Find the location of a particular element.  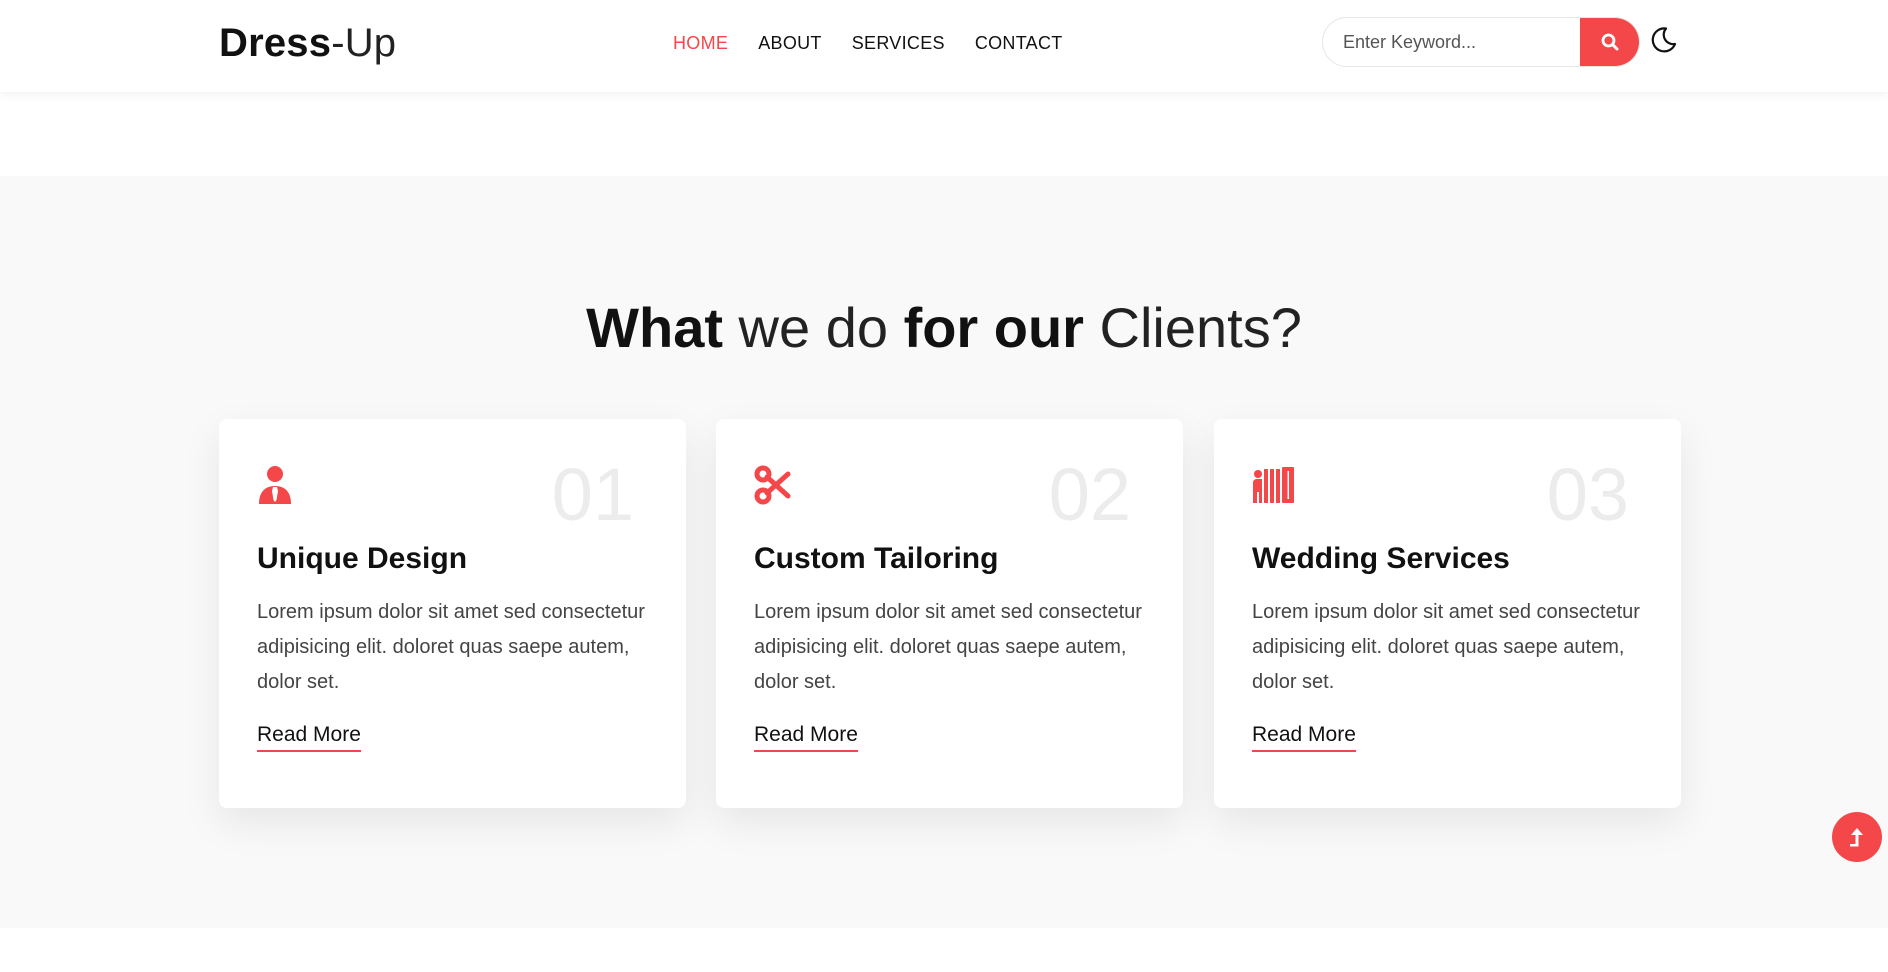

card-title: Custom Tailoring is located at coordinates (876, 558).